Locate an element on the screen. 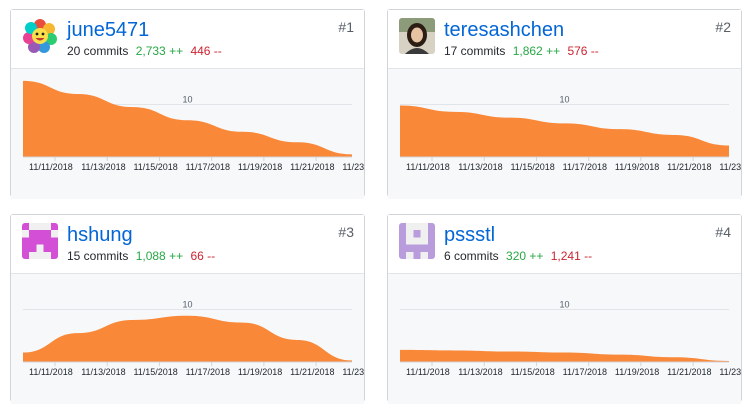  contributor-stats: 20 commits 2,733 ++ 446 -- is located at coordinates (144, 51).